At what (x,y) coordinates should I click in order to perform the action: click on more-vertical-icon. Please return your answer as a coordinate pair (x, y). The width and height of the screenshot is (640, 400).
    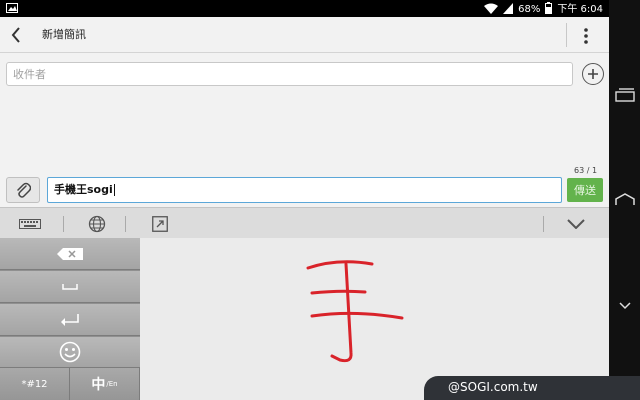
    Looking at the image, I should click on (586, 36).